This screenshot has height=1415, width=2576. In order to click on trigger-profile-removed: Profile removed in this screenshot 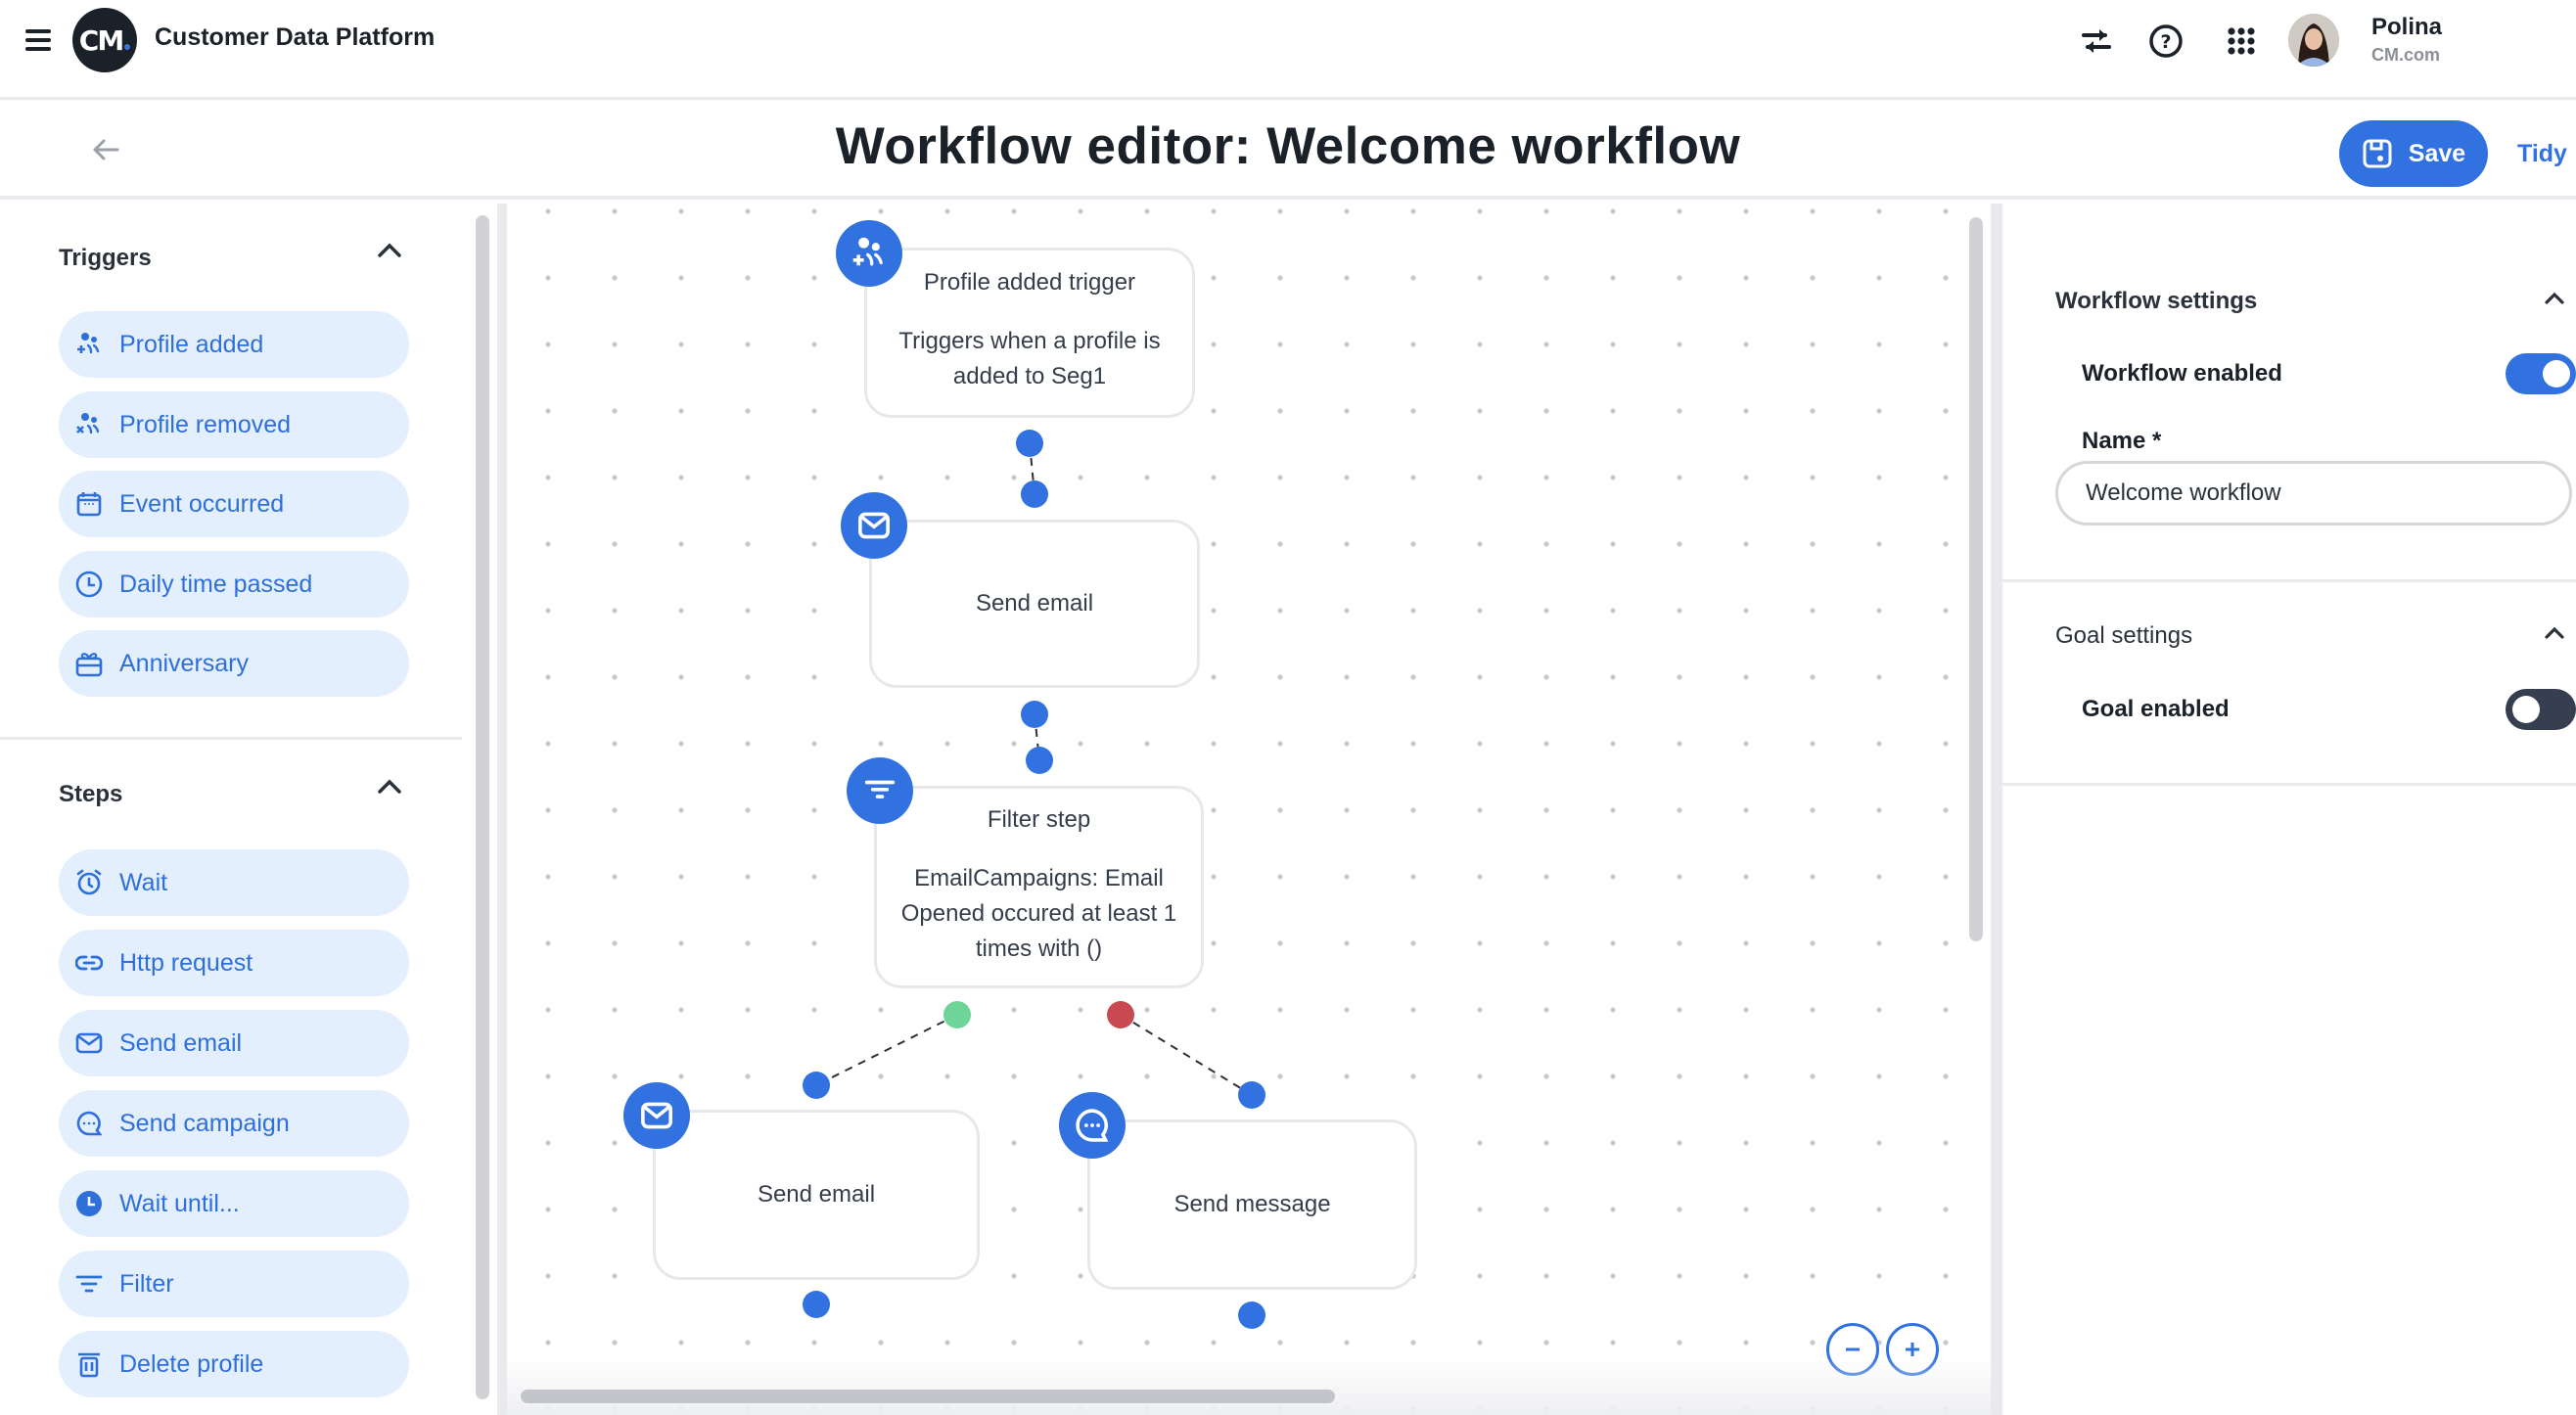, I will do `click(234, 424)`.